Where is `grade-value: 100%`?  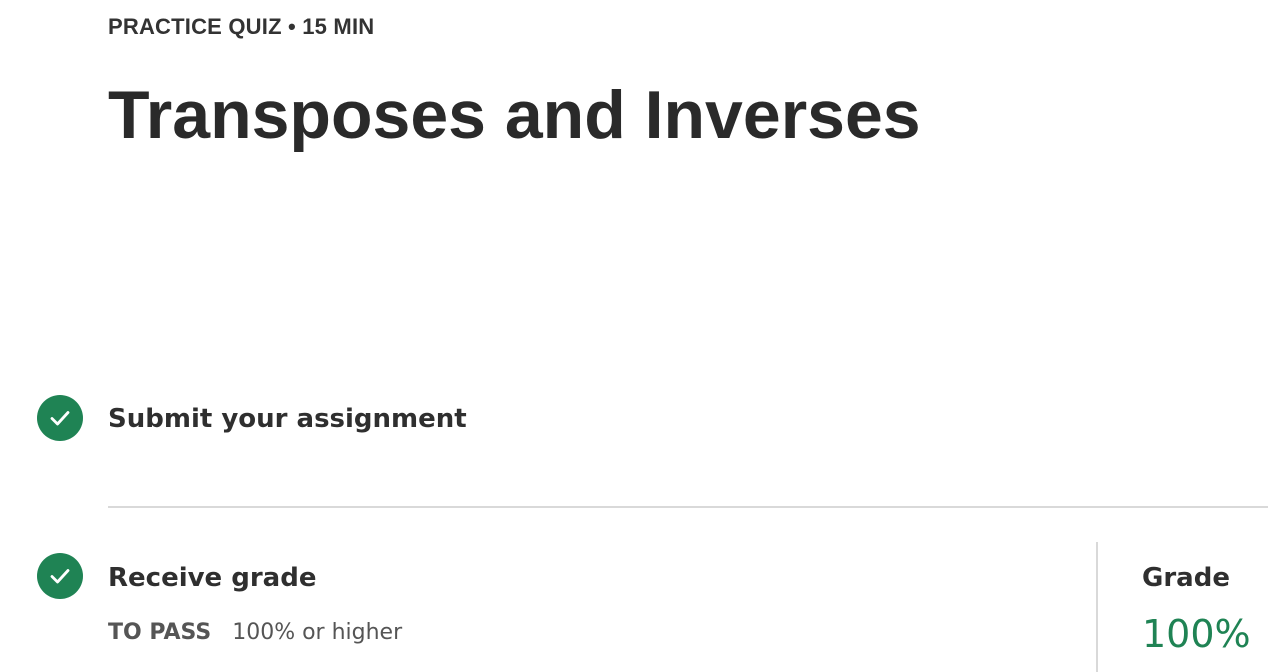
grade-value: 100% is located at coordinates (1196, 634).